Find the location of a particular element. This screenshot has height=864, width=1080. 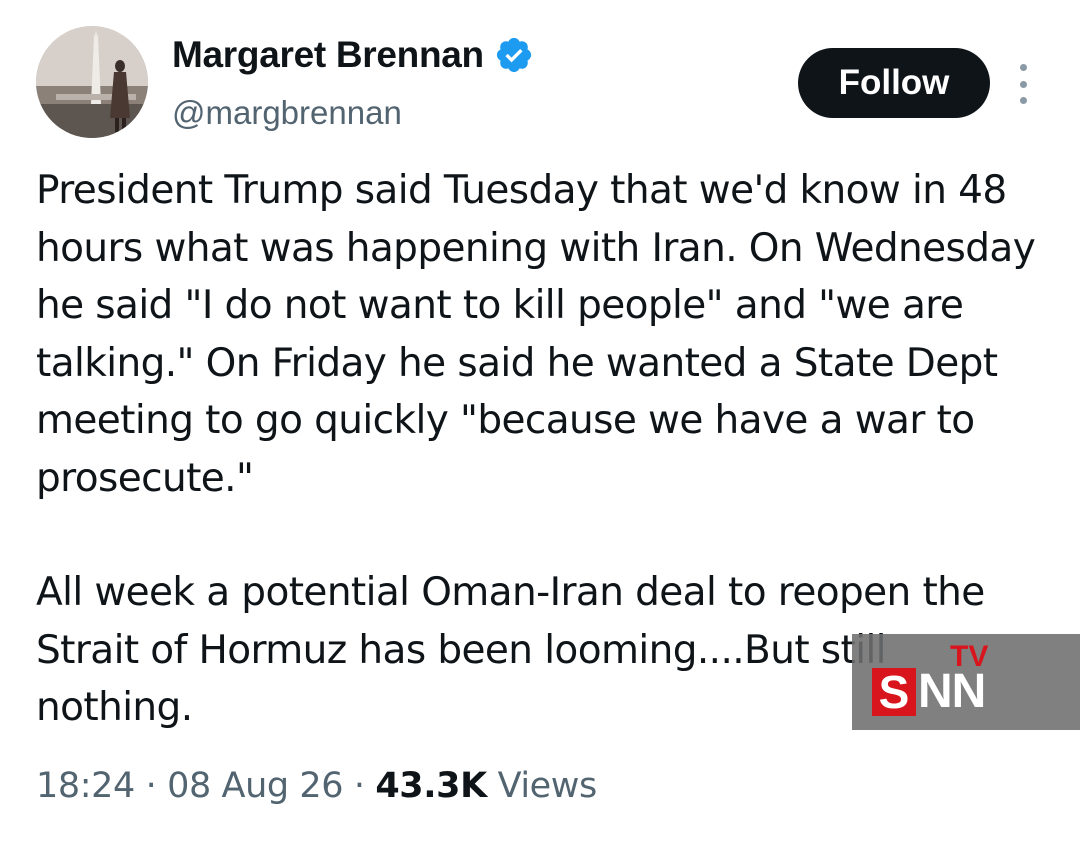

views-label: Views is located at coordinates (547, 786).